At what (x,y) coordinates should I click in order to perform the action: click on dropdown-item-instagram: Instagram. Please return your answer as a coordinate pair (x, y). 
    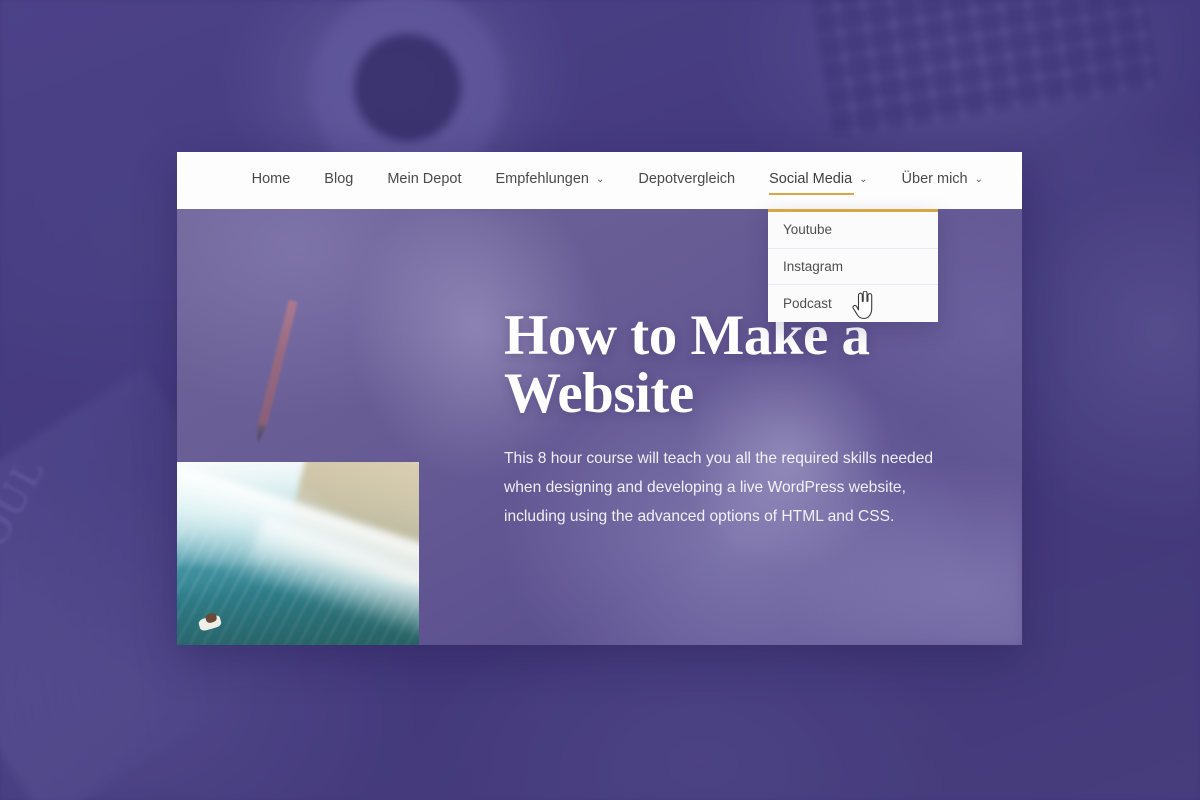
    Looking at the image, I should click on (853, 267).